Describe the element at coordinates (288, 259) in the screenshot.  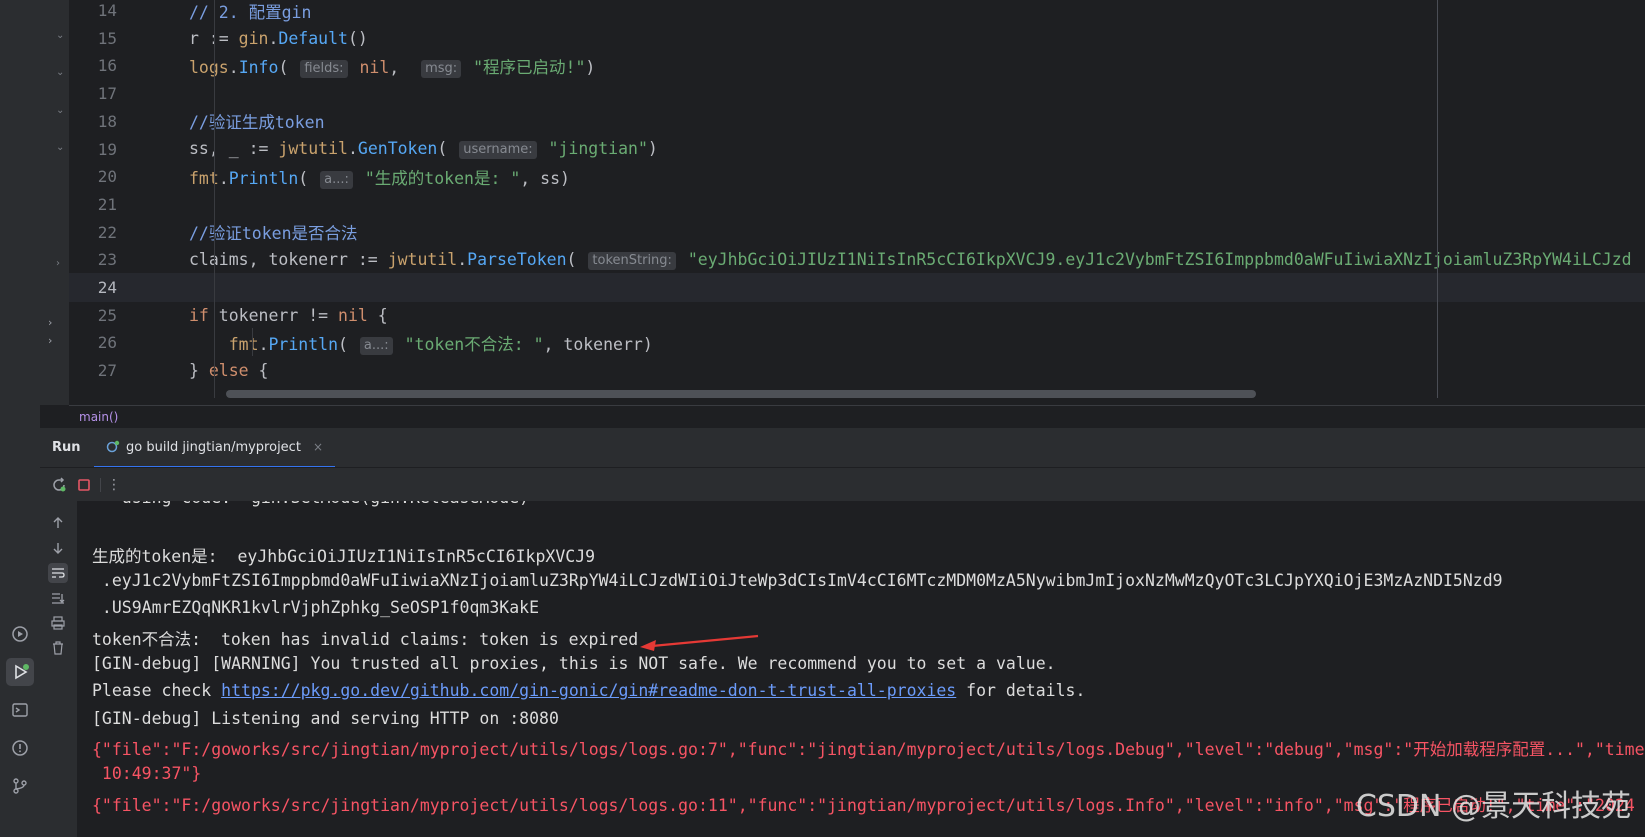
I see `code-token: claims, tokenerr :=` at that location.